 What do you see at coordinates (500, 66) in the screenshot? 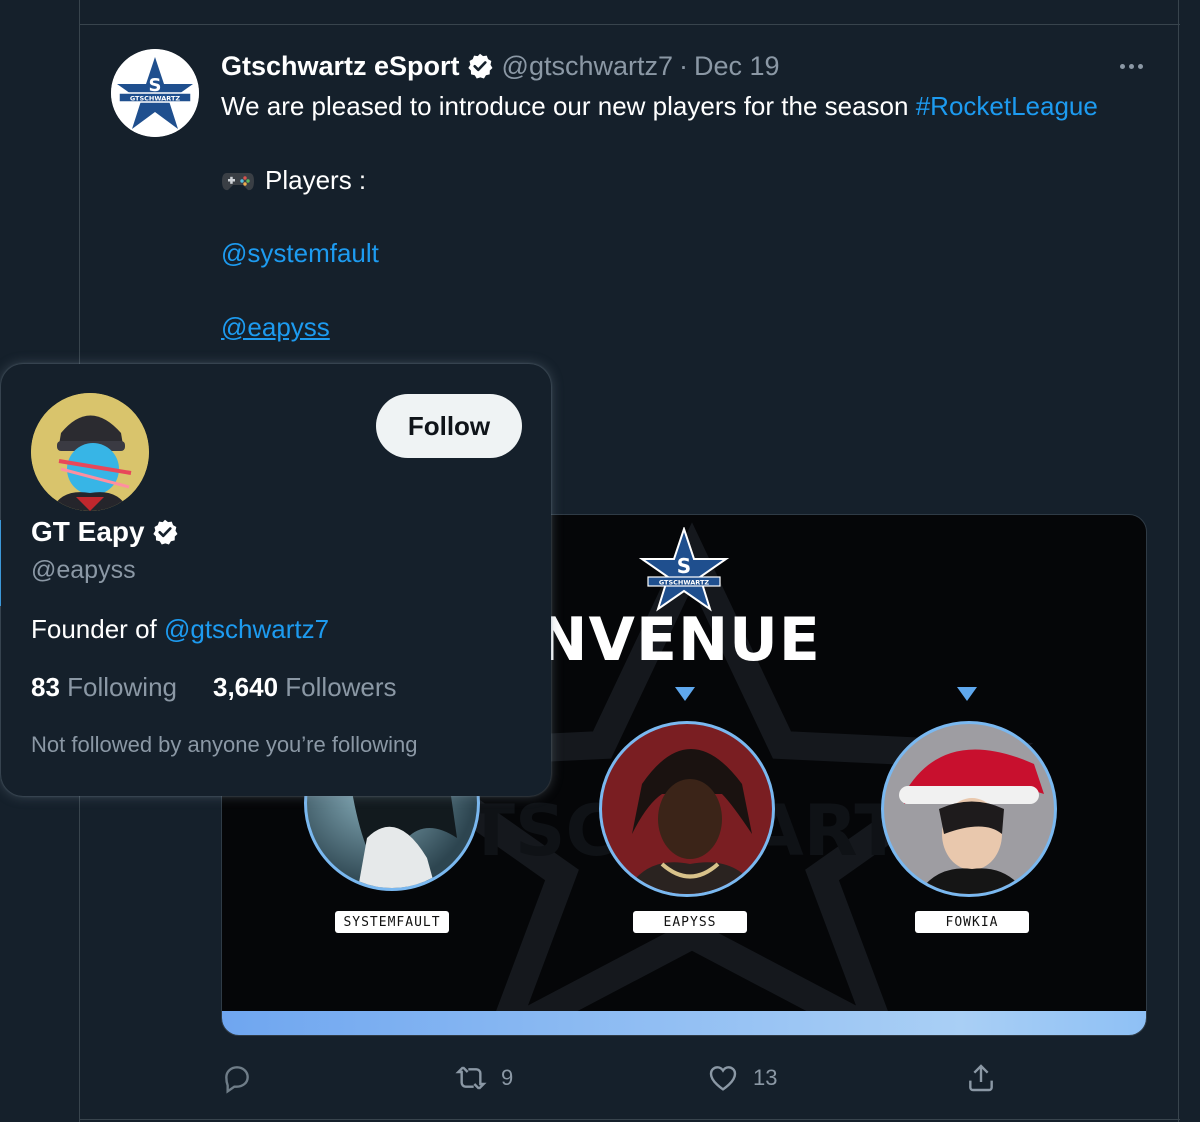
I see `tweet-header: Gtschwartz eSport @gtschwartz7 · Dec 19` at bounding box center [500, 66].